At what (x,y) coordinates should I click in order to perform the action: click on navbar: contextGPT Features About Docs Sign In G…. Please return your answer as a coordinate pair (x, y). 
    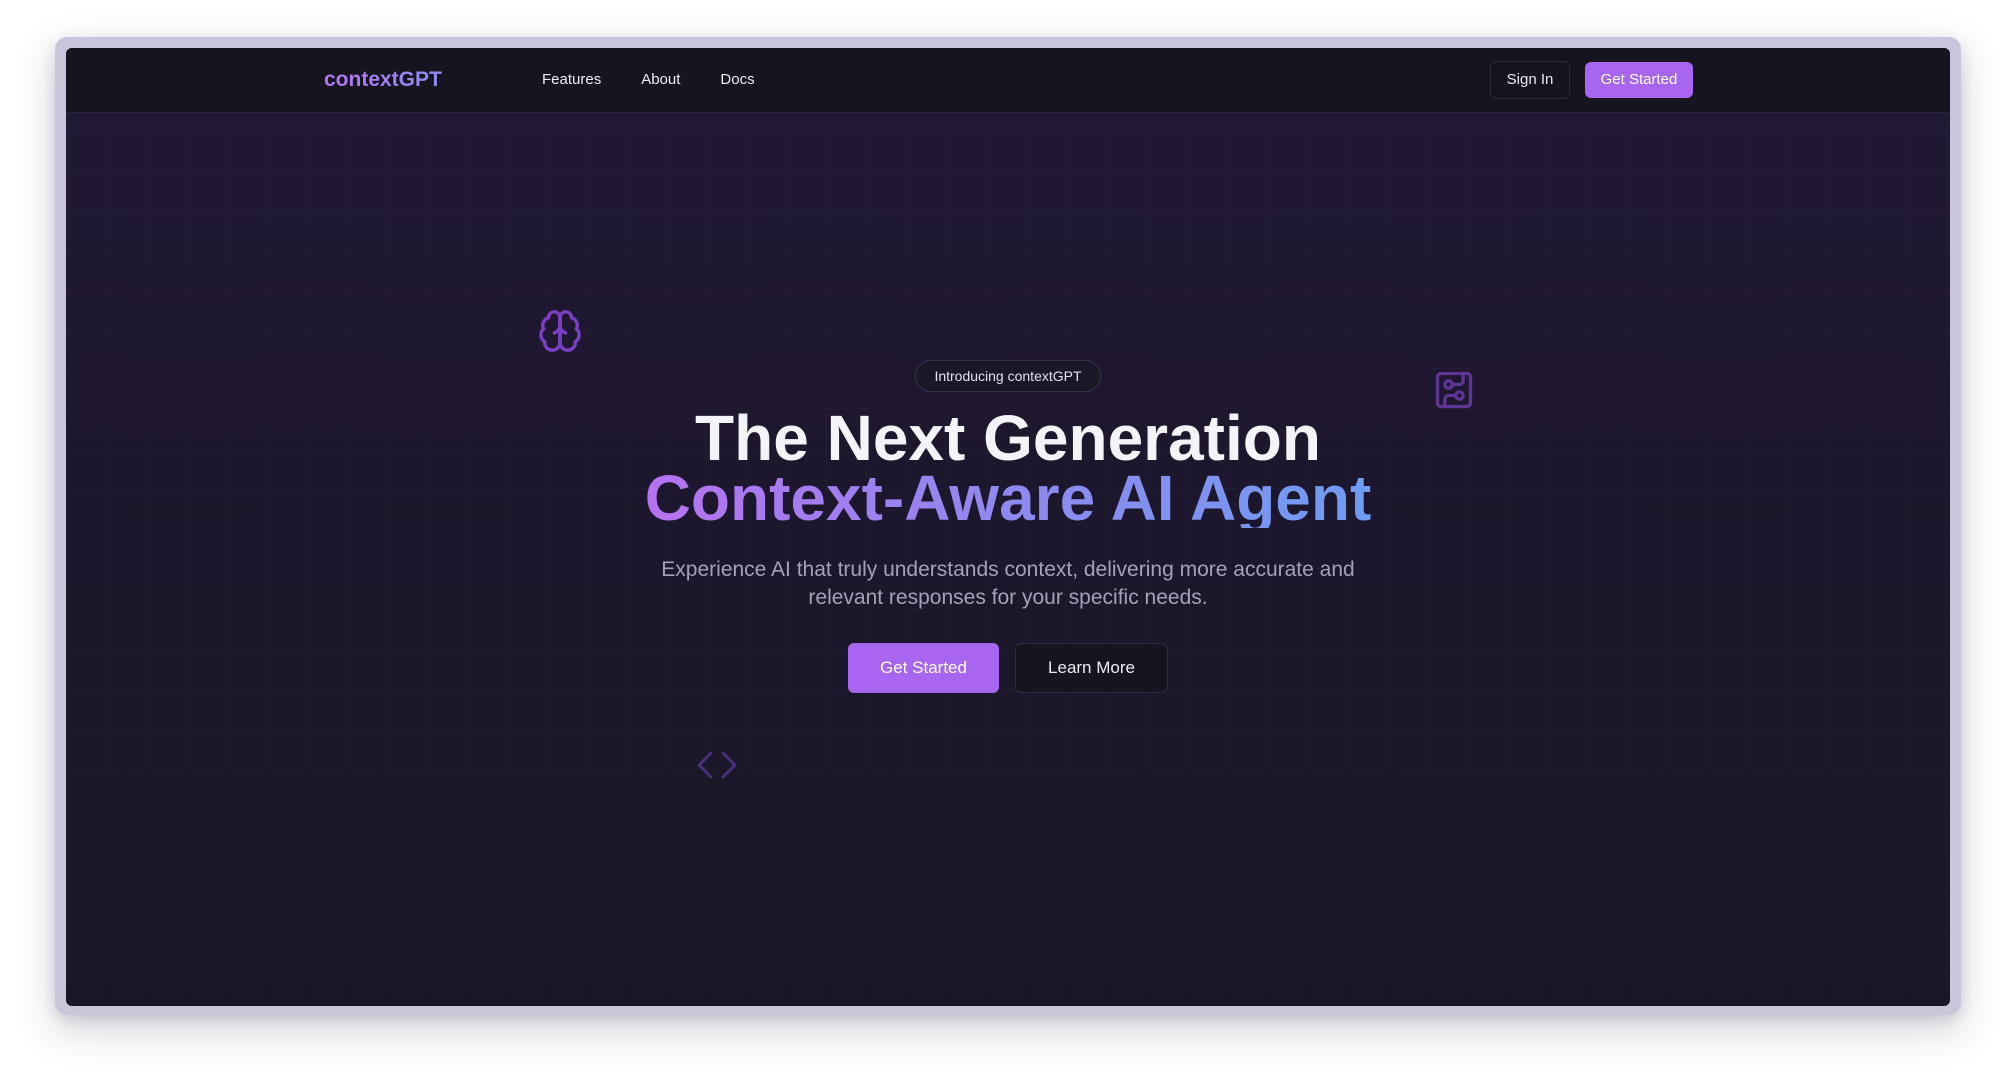
    Looking at the image, I should click on (1008, 80).